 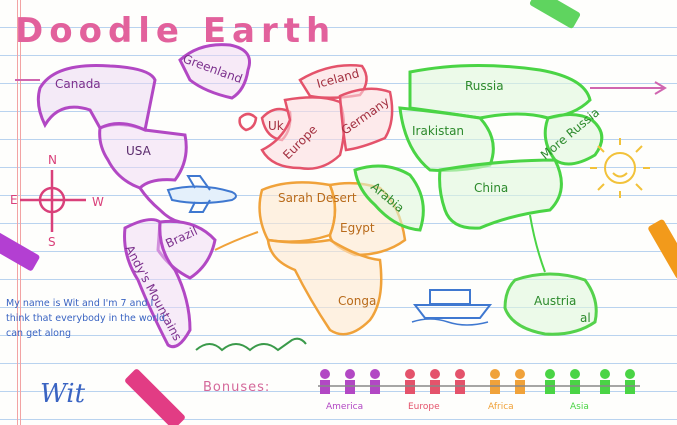 I want to click on label-irakistan: Irakistan, so click(x=438, y=131).